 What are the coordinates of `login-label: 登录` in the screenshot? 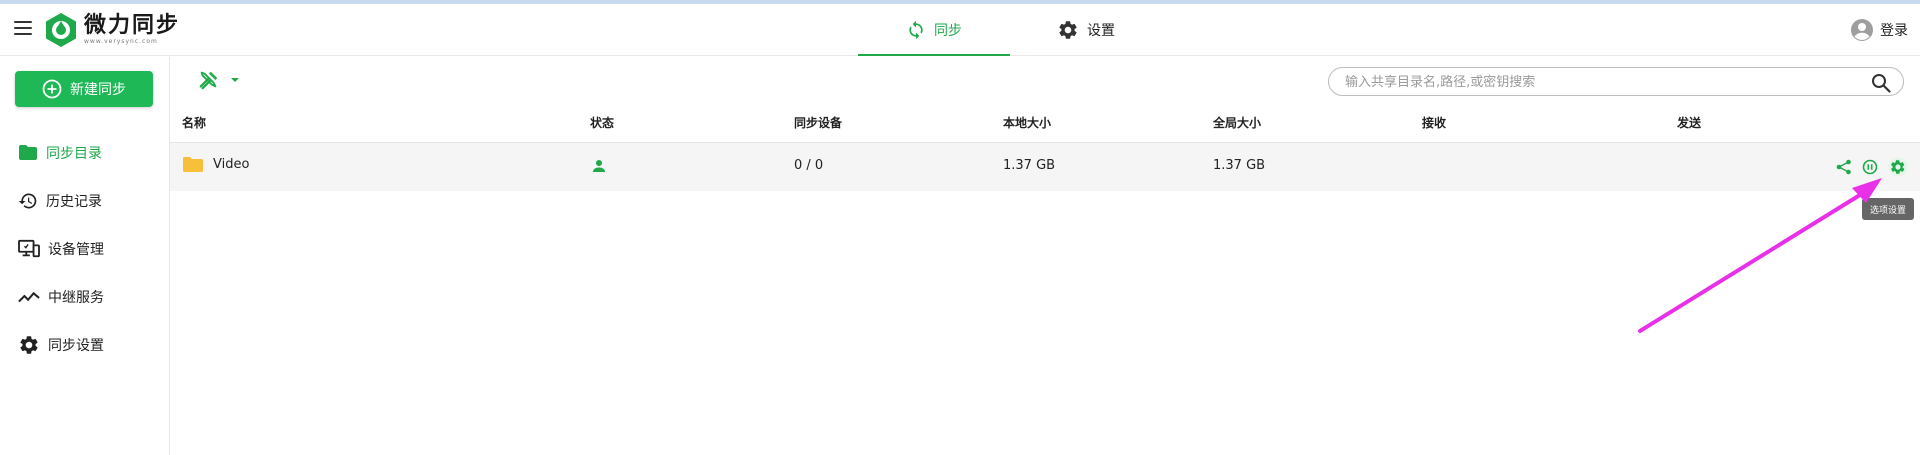 It's located at (1894, 31).